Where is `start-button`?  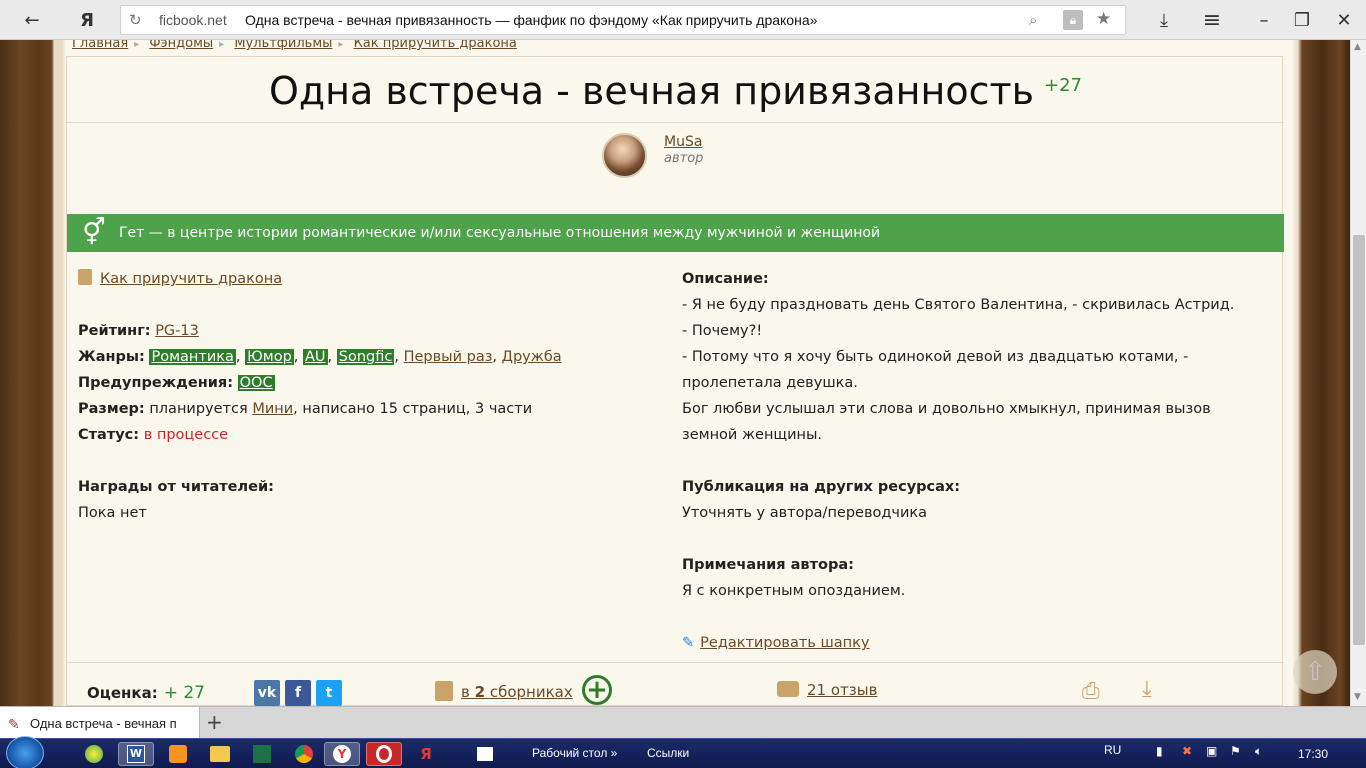
start-button is located at coordinates (25, 752).